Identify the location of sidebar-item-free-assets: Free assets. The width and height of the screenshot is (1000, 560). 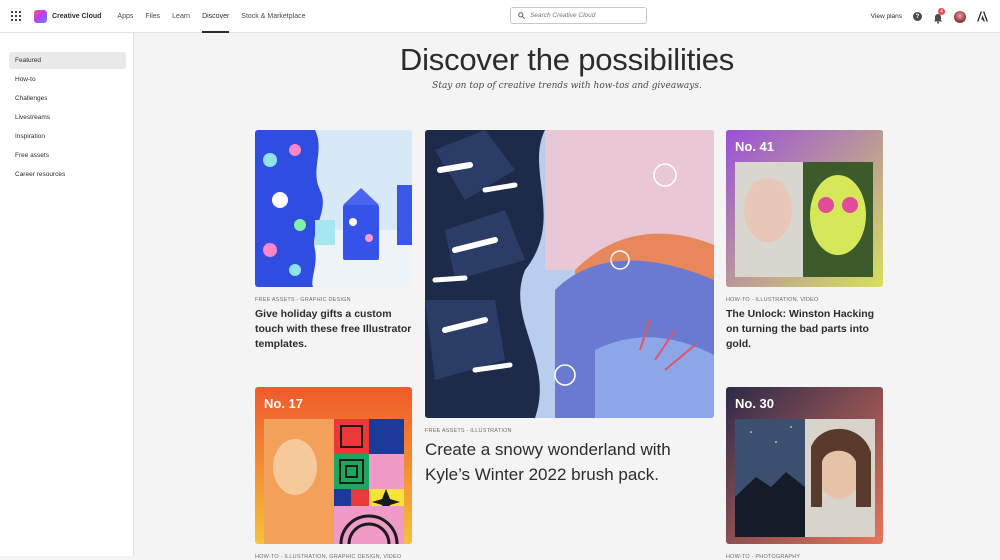
(67, 155).